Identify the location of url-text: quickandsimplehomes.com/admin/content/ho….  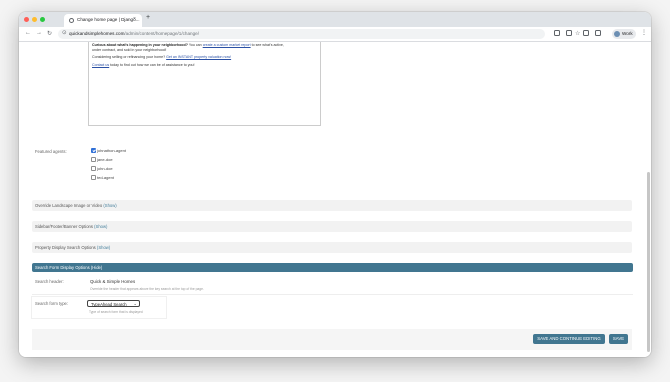
(134, 33).